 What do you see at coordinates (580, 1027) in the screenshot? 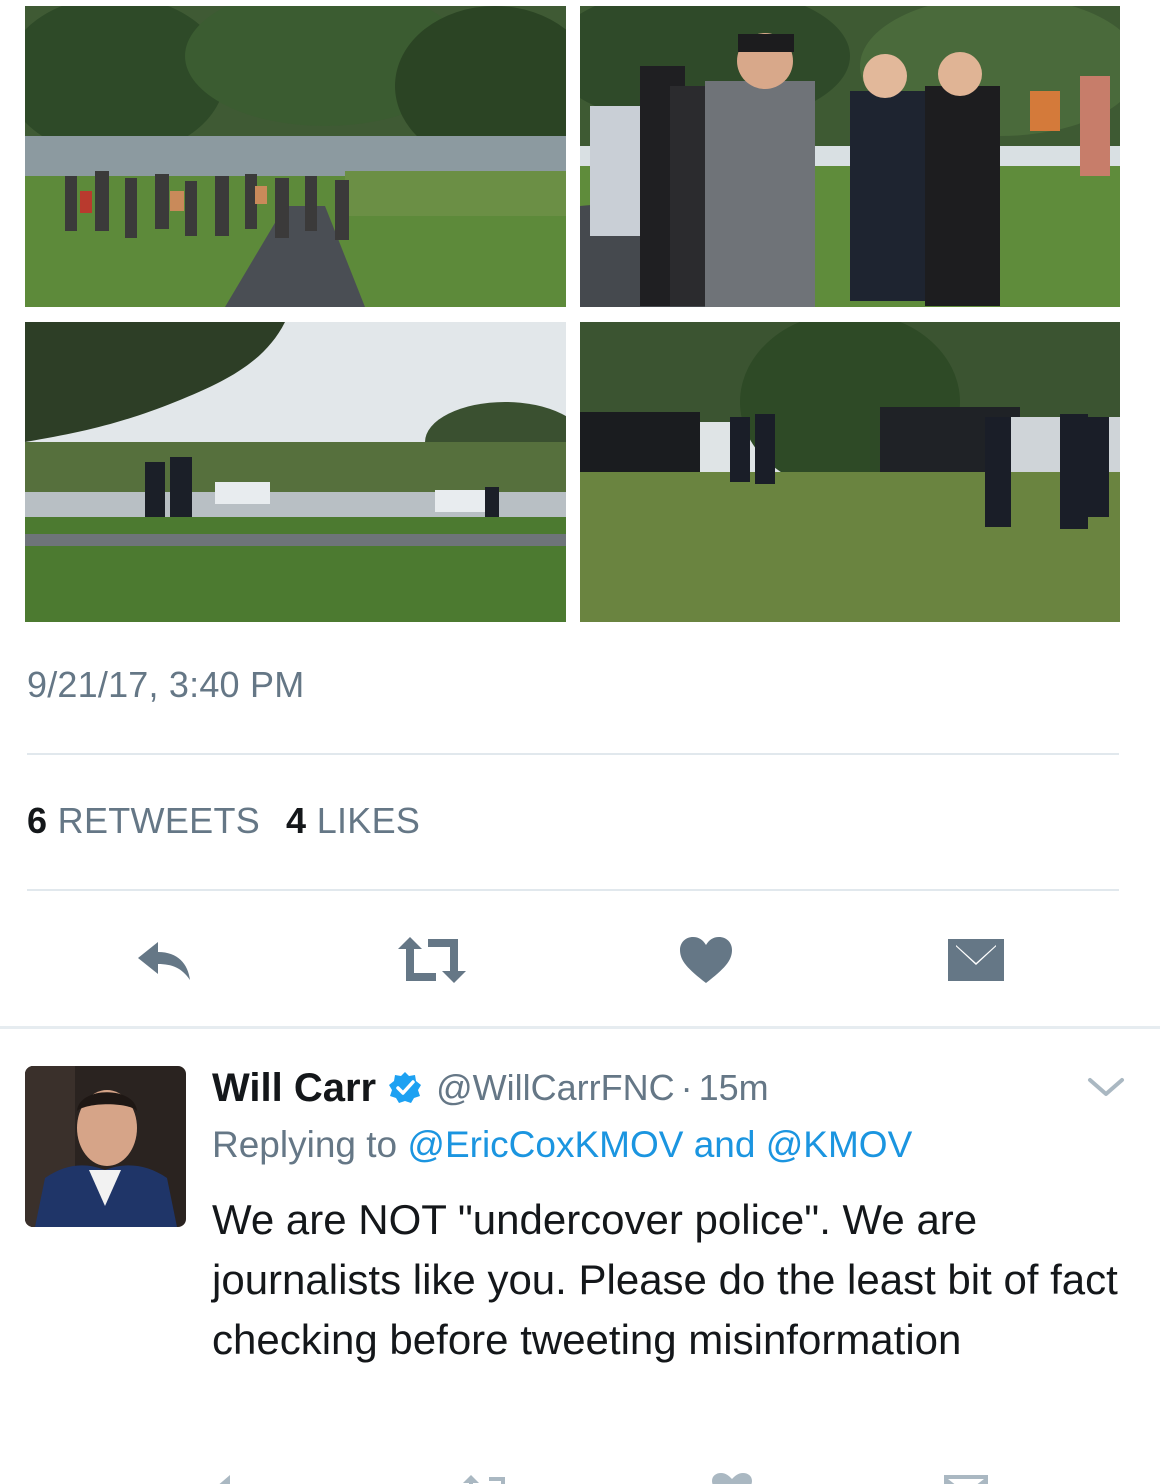
I see `section-separator` at bounding box center [580, 1027].